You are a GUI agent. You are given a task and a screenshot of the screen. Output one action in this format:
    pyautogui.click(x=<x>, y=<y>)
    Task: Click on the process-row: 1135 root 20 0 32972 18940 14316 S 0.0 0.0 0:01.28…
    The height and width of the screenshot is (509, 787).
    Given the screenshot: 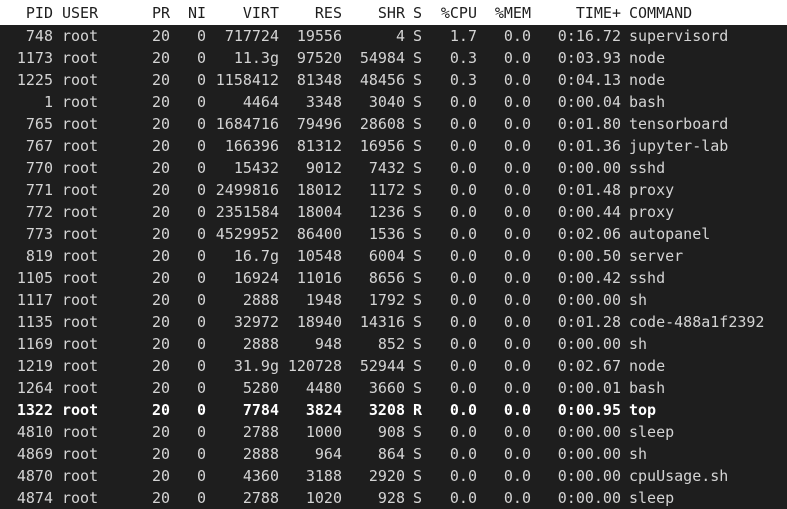 What is the action you would take?
    pyautogui.click(x=393, y=322)
    